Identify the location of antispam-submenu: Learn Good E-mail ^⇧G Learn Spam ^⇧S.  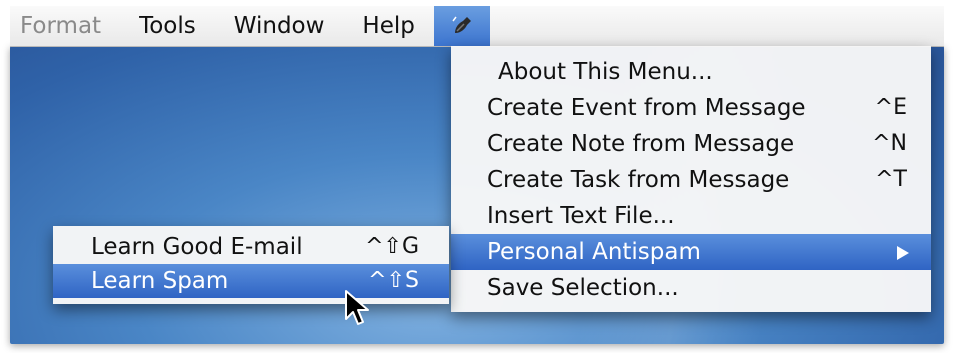
(251, 265).